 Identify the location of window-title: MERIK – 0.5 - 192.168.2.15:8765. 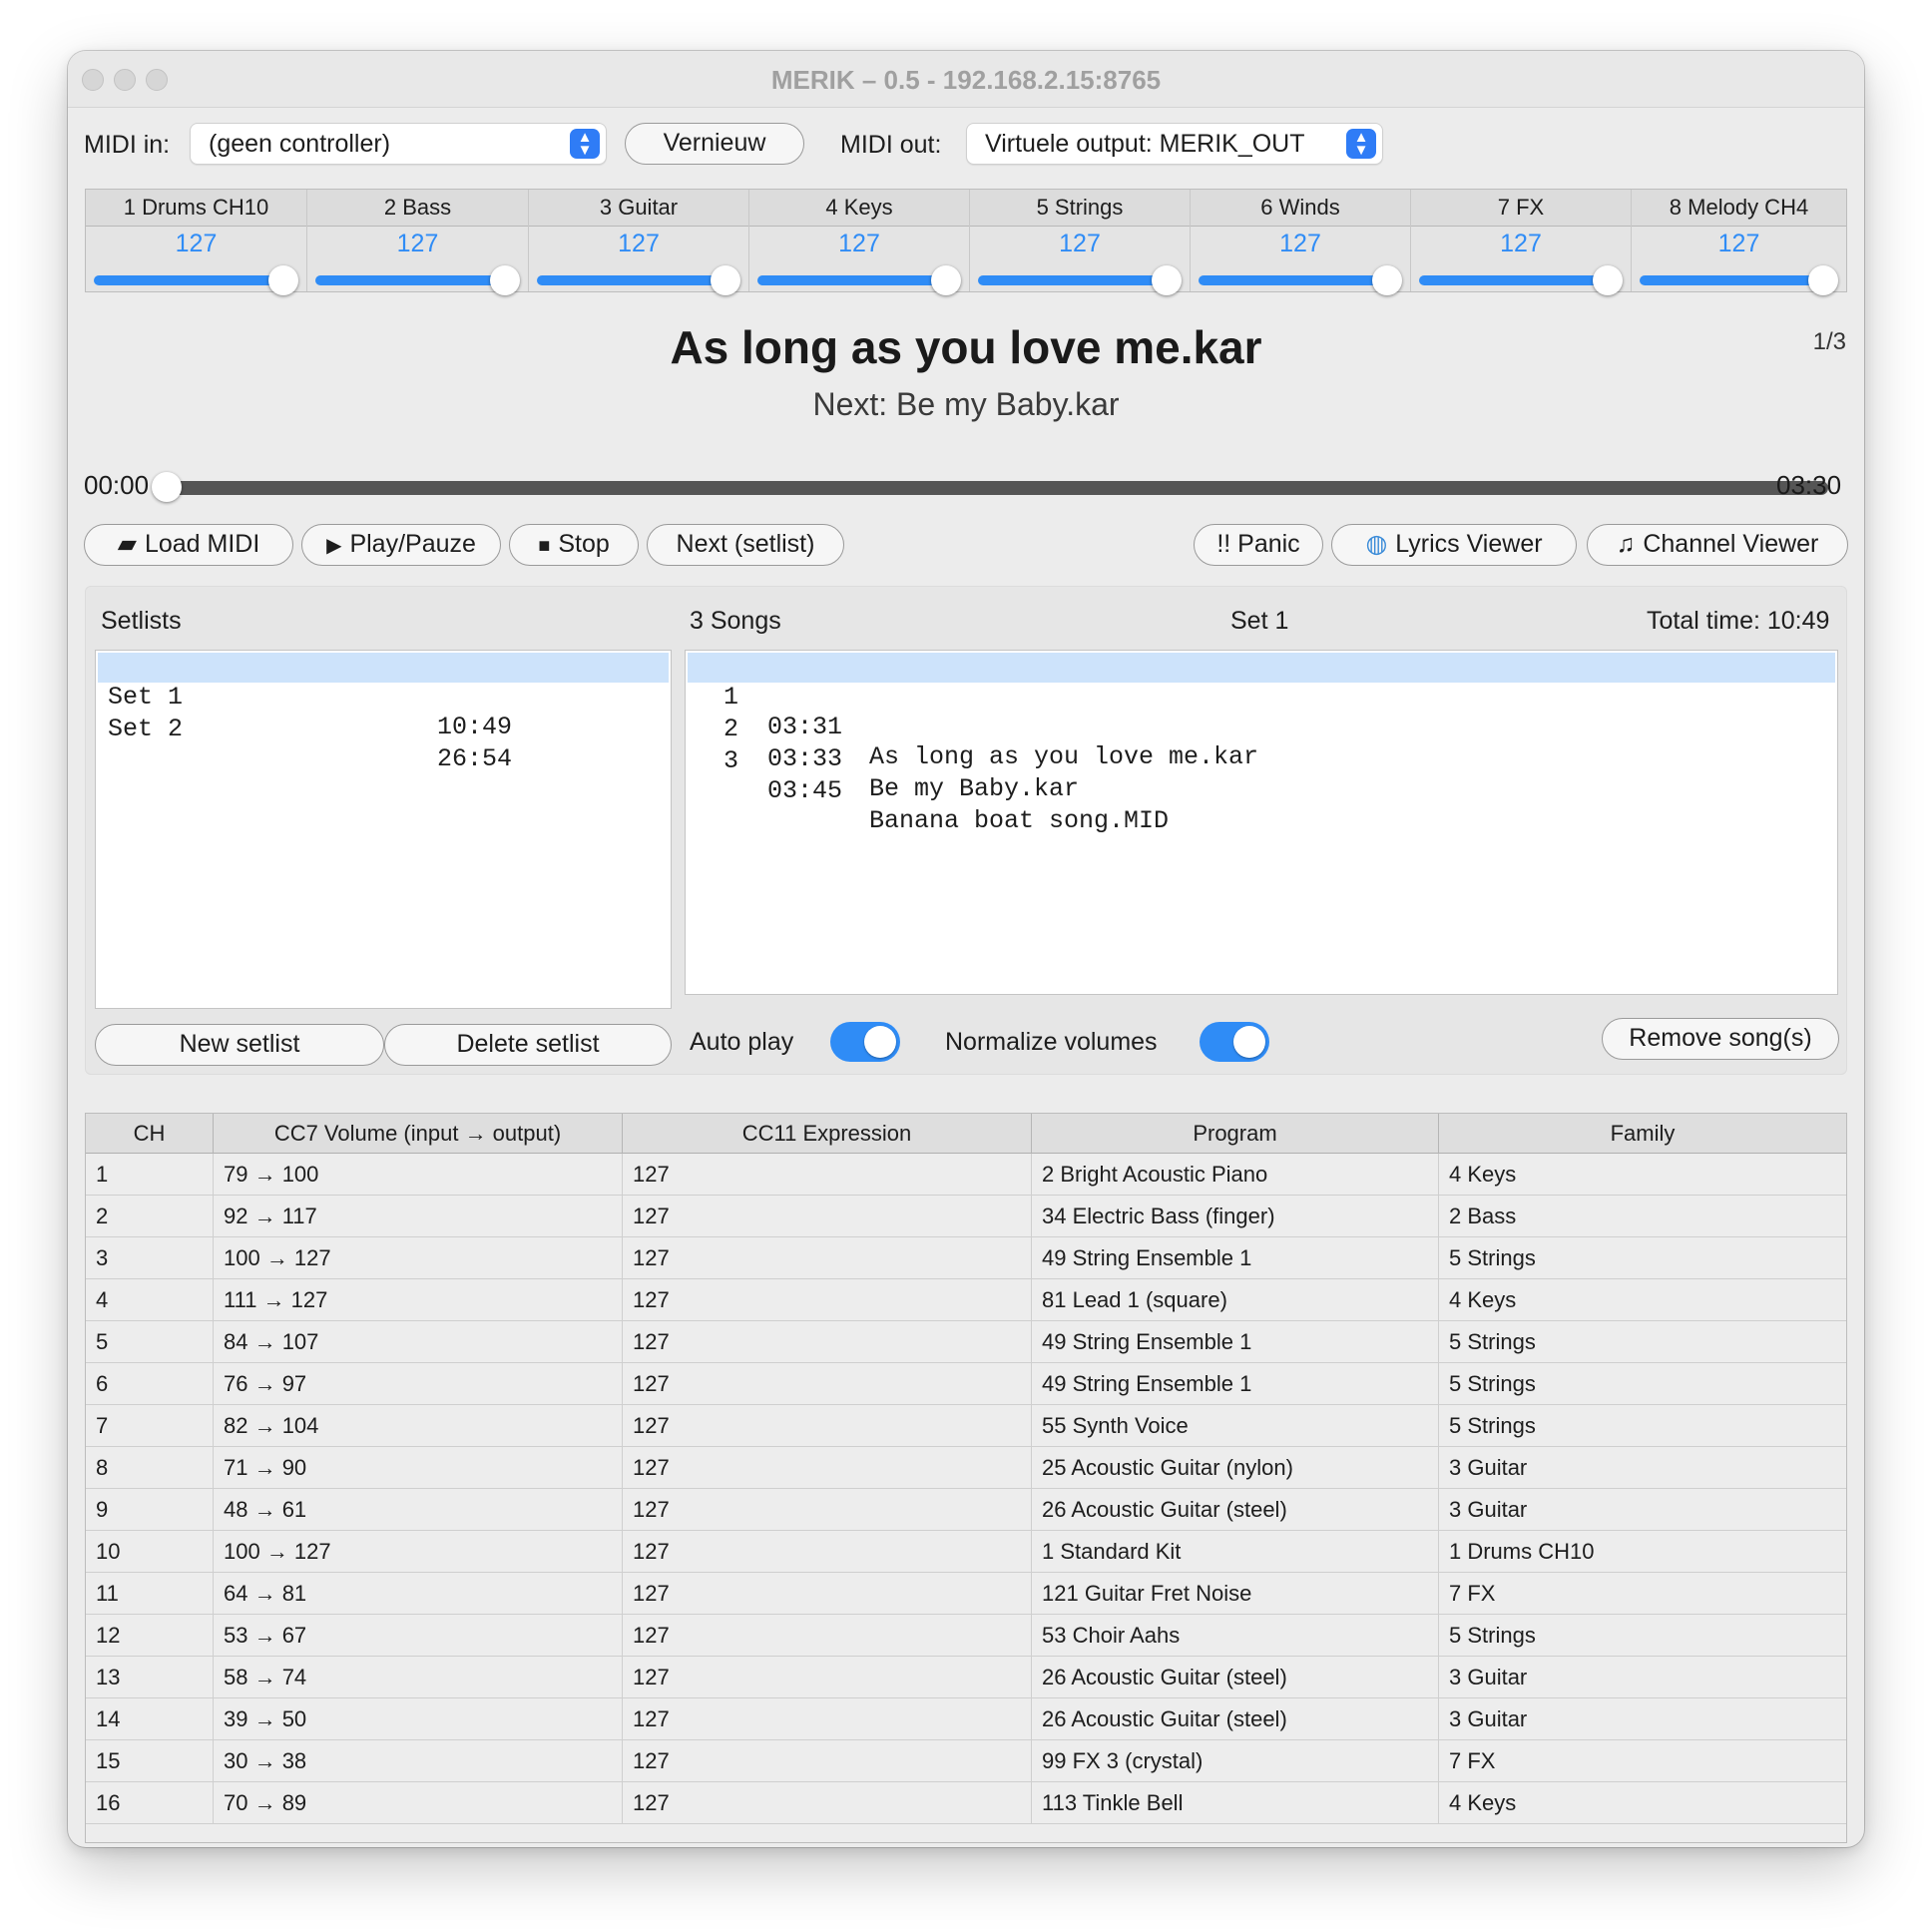
(966, 80).